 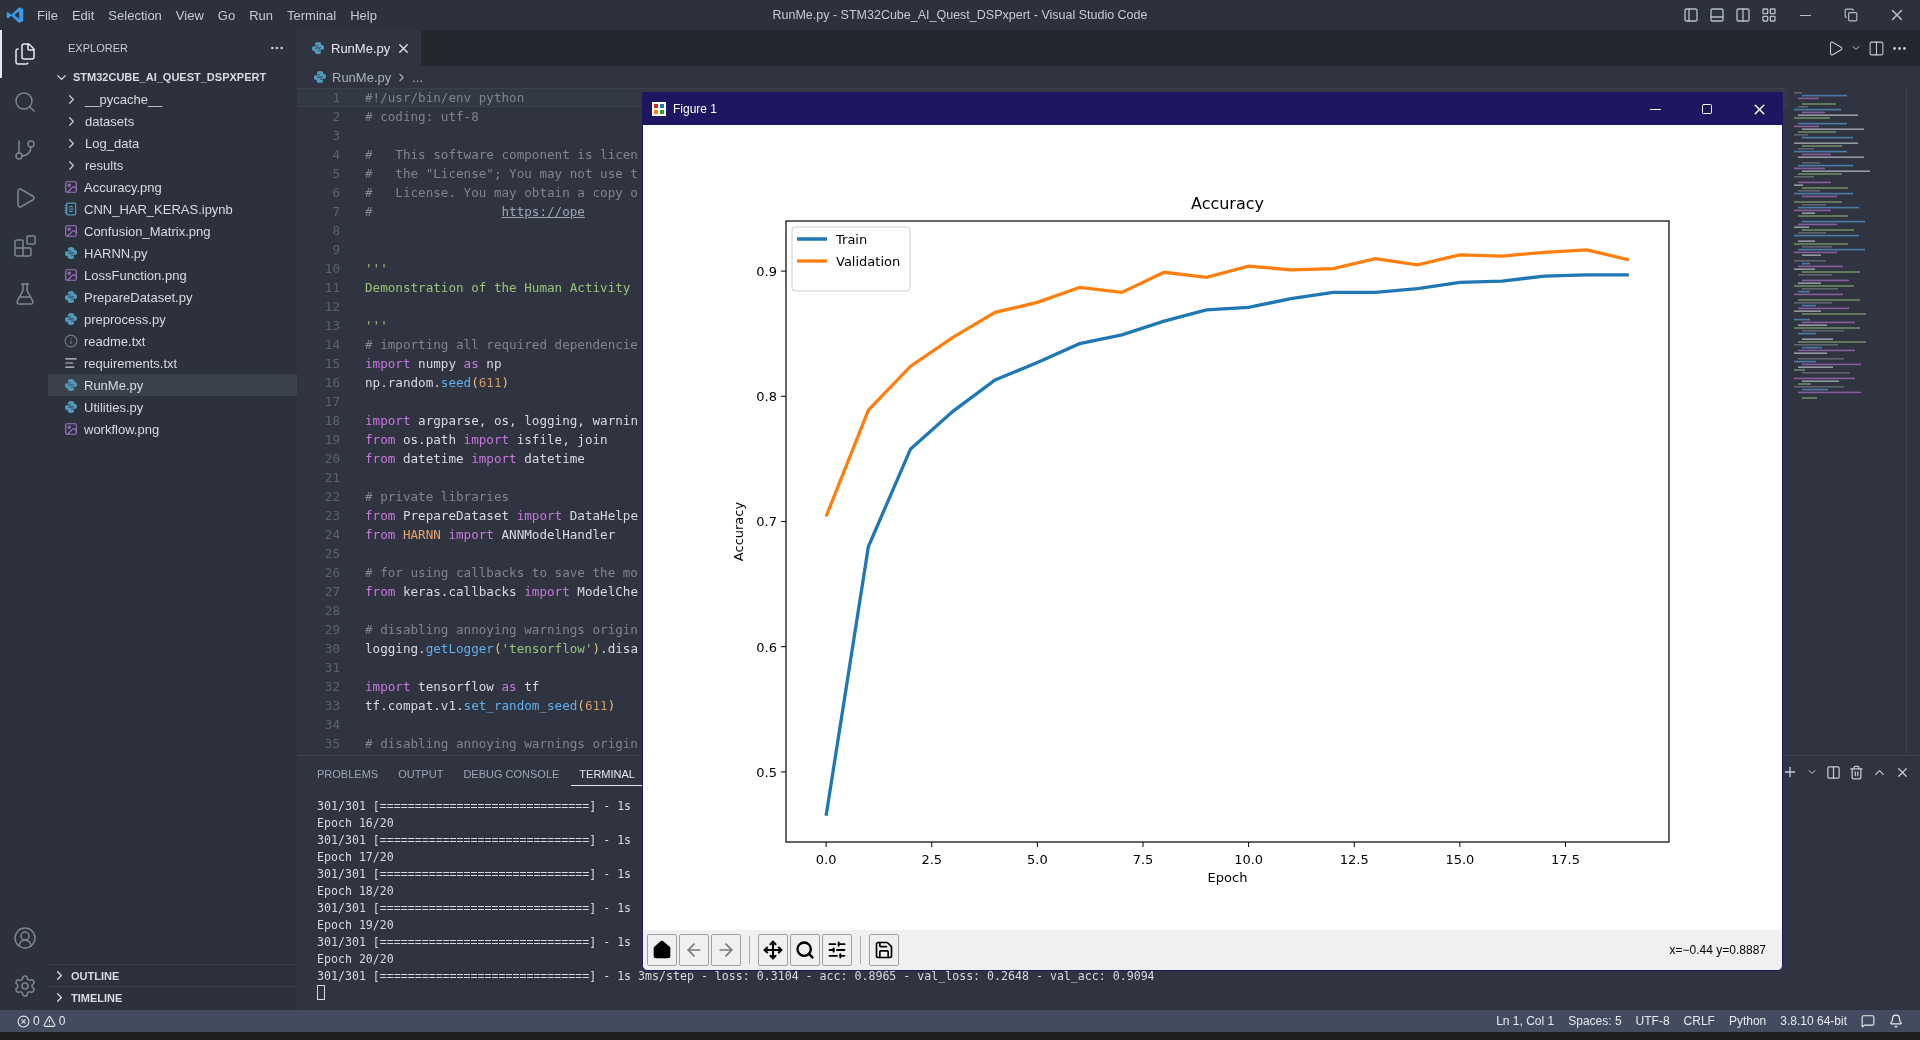 I want to click on terminal-line: Epoch 19/20, so click(x=355, y=925).